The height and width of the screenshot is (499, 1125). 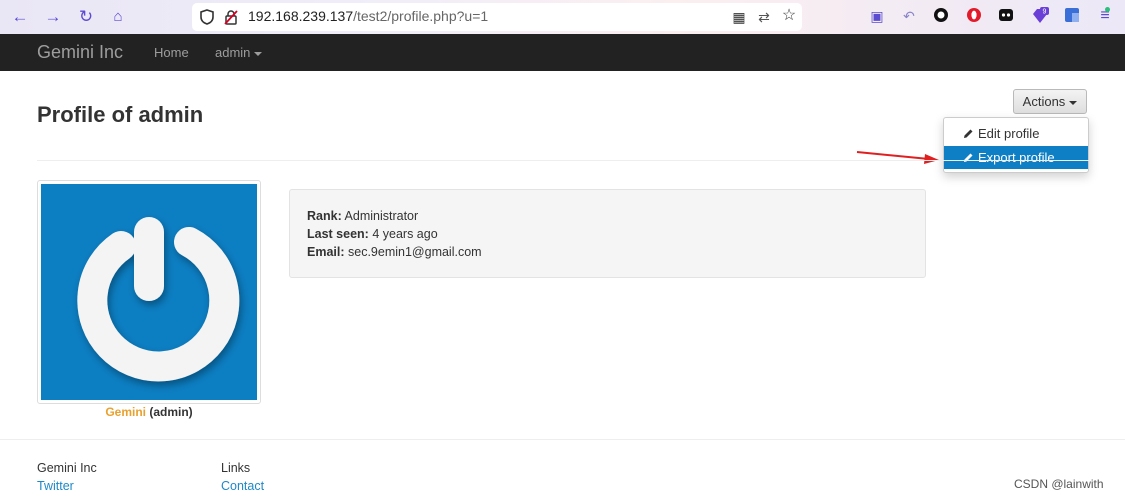 I want to click on footer-divider, so click(x=562, y=439).